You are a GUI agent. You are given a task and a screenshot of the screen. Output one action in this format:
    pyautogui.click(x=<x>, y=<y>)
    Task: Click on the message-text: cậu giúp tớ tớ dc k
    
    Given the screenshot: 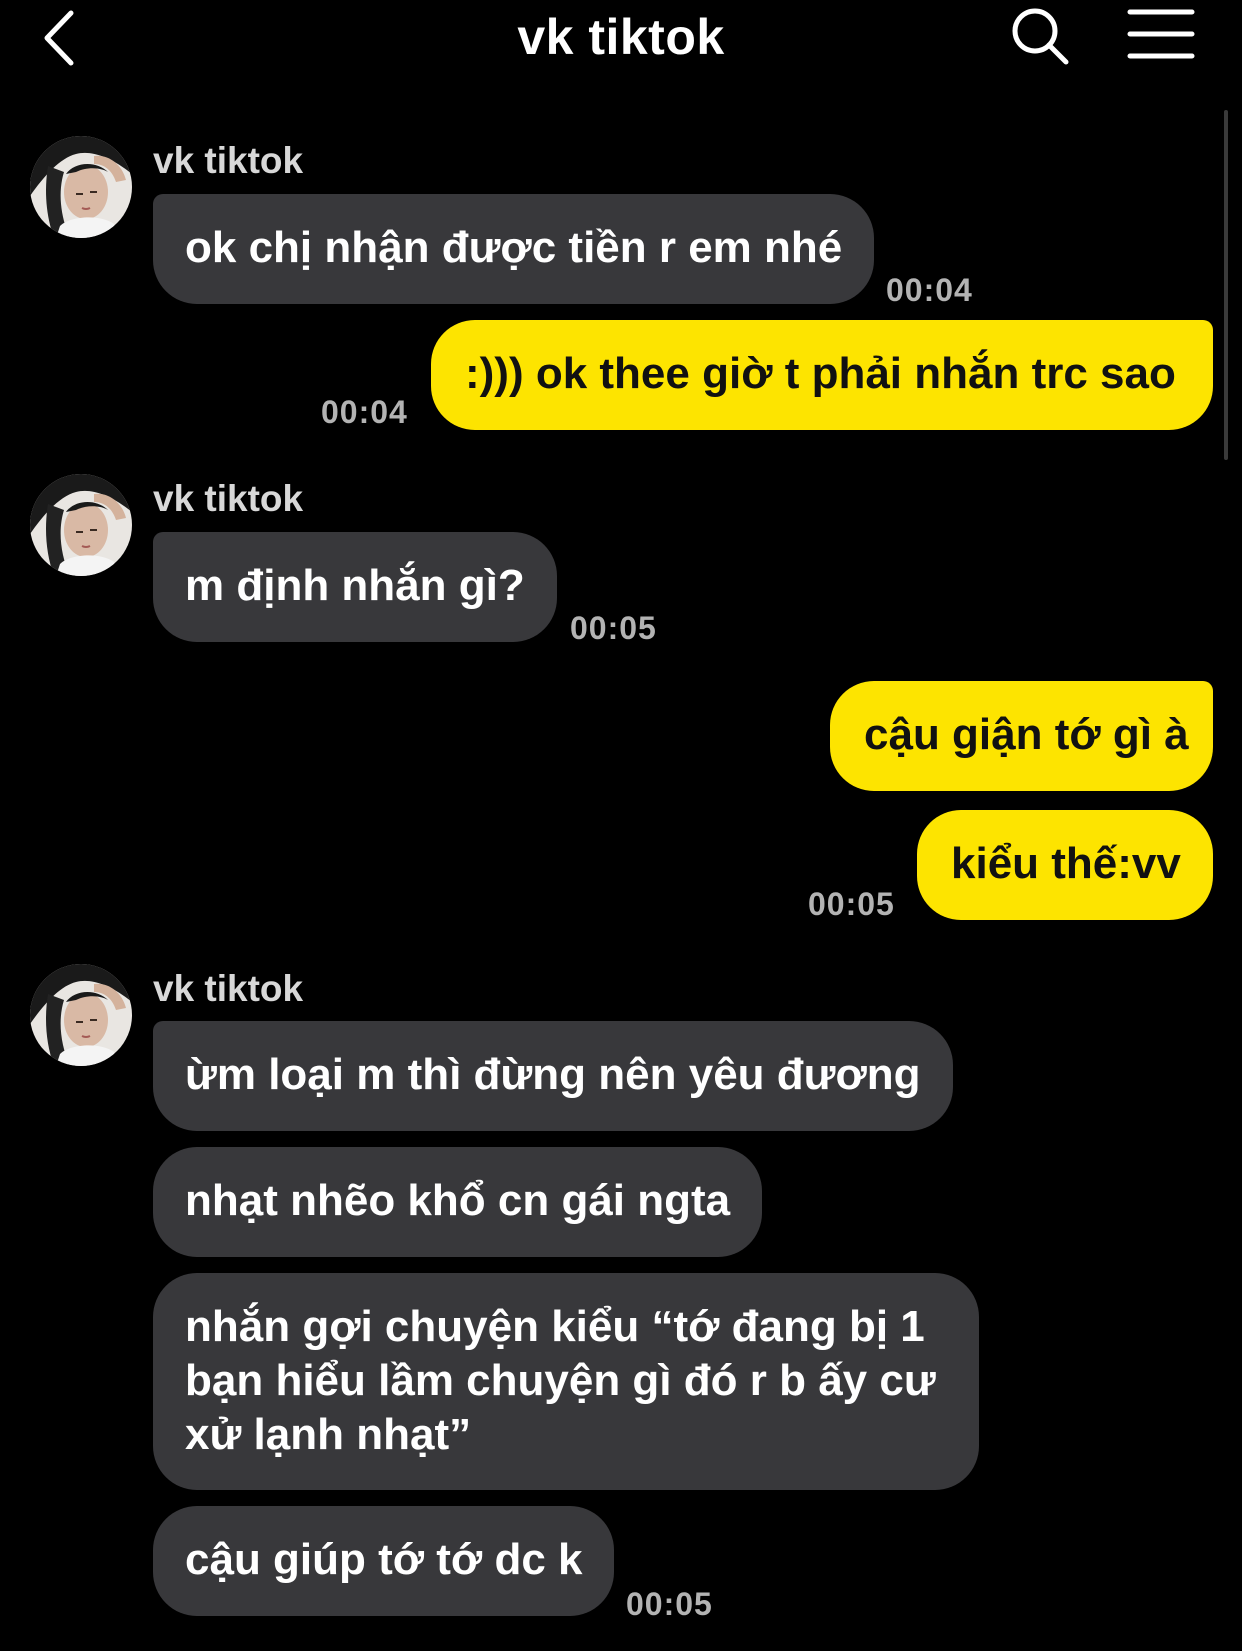 What is the action you would take?
    pyautogui.click(x=384, y=1559)
    